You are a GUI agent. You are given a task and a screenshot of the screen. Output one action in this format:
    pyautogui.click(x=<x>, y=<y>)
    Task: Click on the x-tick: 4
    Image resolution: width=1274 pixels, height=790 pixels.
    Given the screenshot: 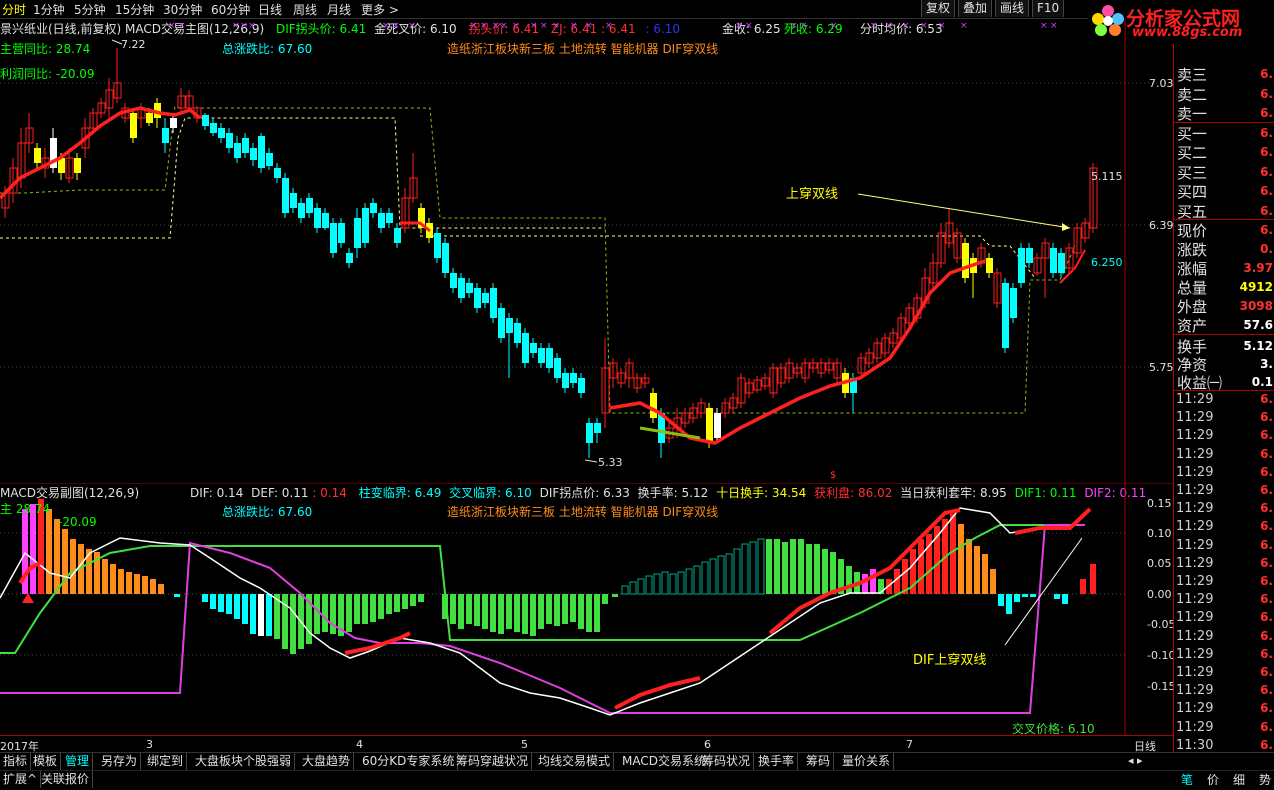 What is the action you would take?
    pyautogui.click(x=359, y=744)
    